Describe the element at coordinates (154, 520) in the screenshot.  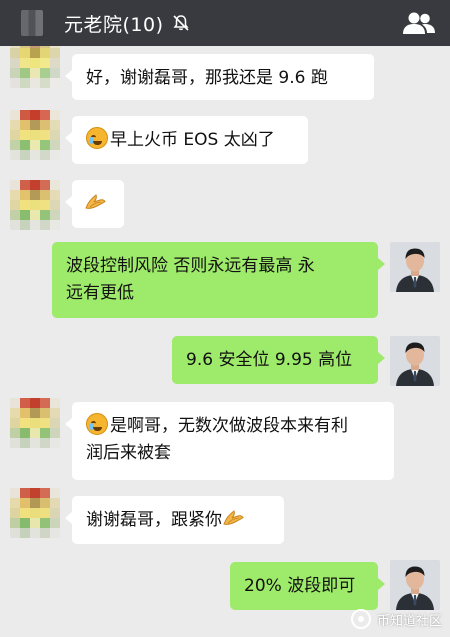
I see `message-text: 谢谢磊哥，跟紧你` at that location.